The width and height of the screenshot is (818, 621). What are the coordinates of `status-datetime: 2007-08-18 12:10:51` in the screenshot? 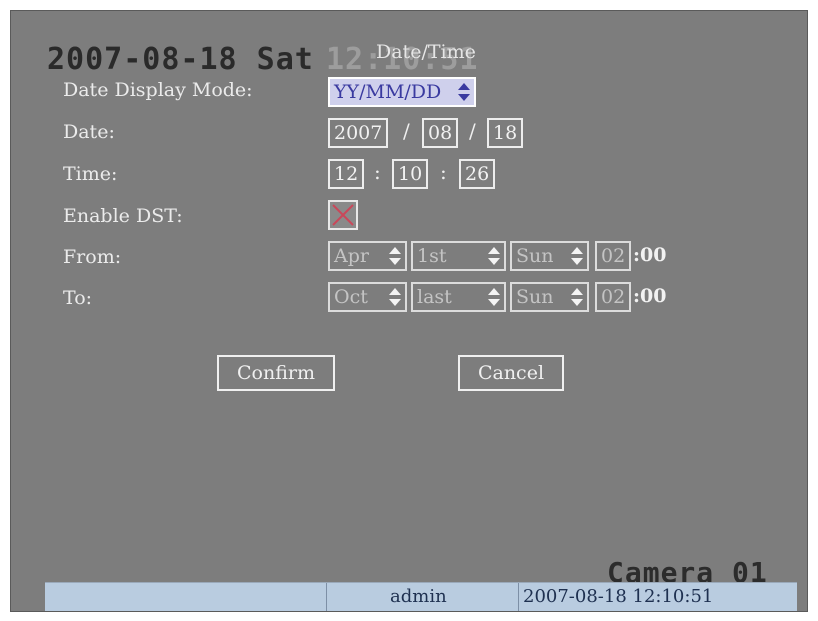 It's located at (618, 596).